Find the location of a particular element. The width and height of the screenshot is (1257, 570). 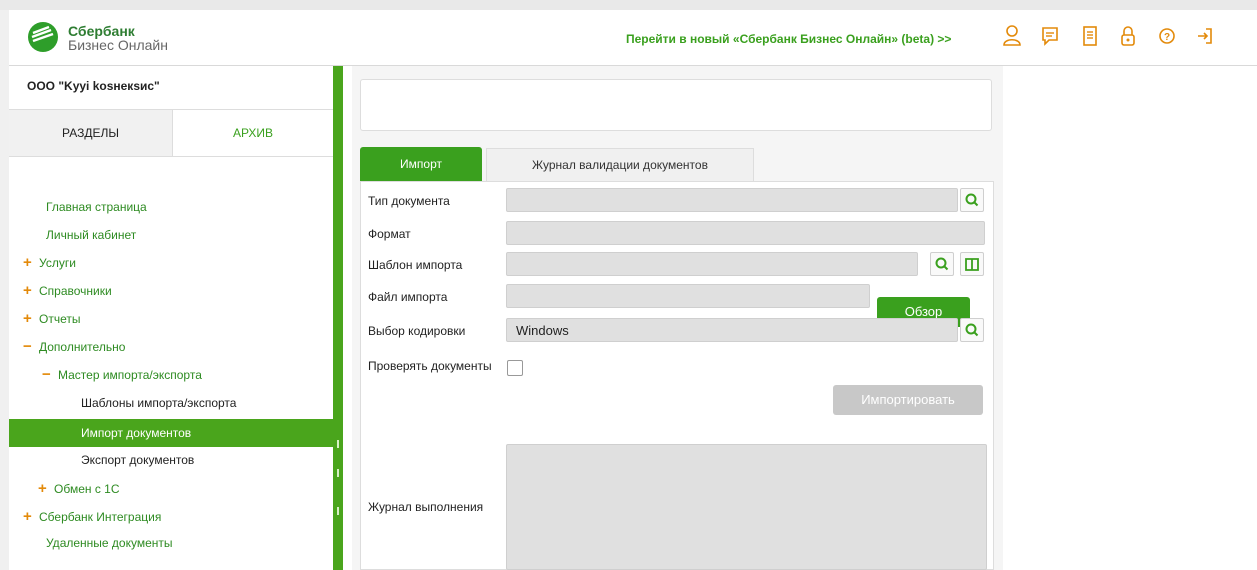

format-field is located at coordinates (745, 233).